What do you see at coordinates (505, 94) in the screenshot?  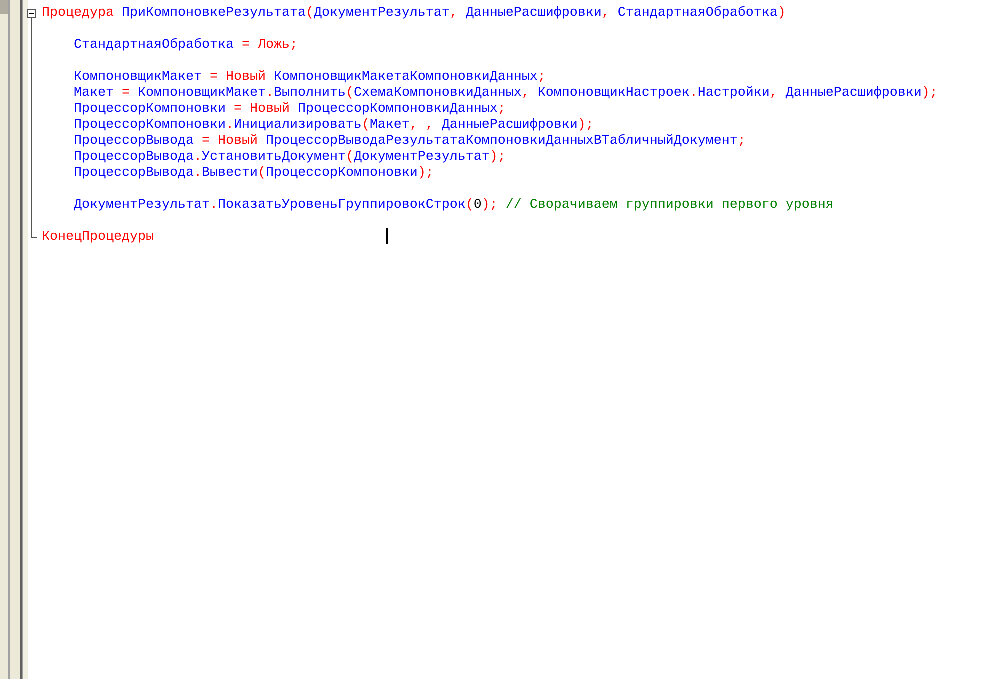 I see `code-line: Макет = КомпоновщикМакет.Выполнить(СхемаКомпоновкиДанных, КомпоновщикНастроек.Настройки, ДанныеРасшифровки);` at bounding box center [505, 94].